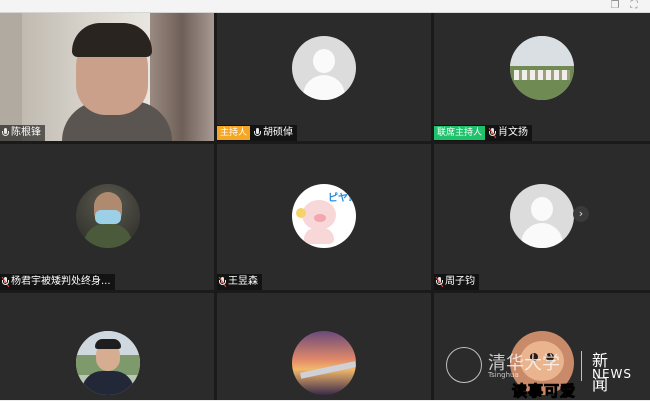  Describe the element at coordinates (460, 133) in the screenshot. I see `cohost-badge: 联席主持人` at that location.